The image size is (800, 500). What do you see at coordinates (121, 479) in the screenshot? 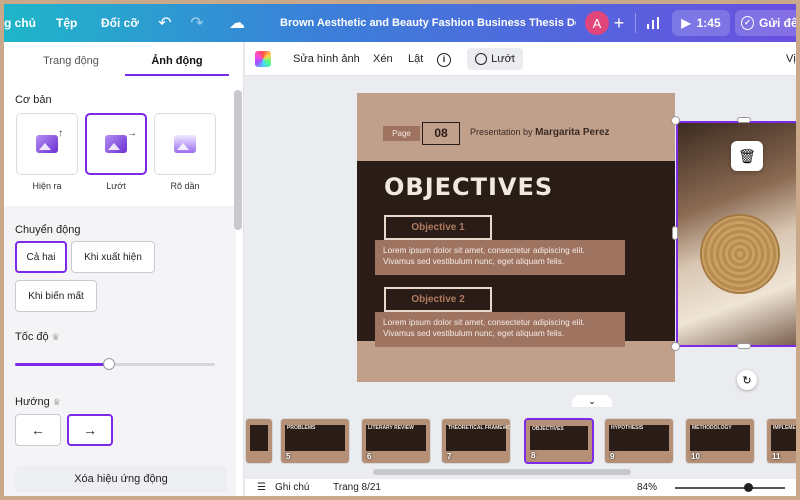
I see `remove-animation-button: Xóa hiệu ứng động` at bounding box center [121, 479].